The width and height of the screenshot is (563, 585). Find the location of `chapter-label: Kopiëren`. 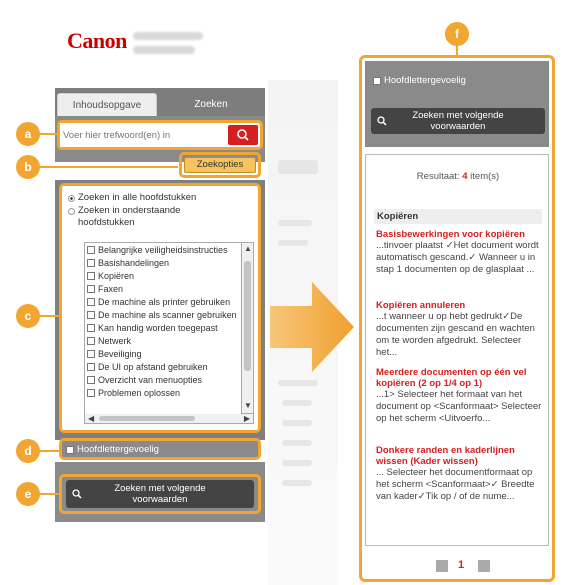

chapter-label: Kopiëren is located at coordinates (116, 275).